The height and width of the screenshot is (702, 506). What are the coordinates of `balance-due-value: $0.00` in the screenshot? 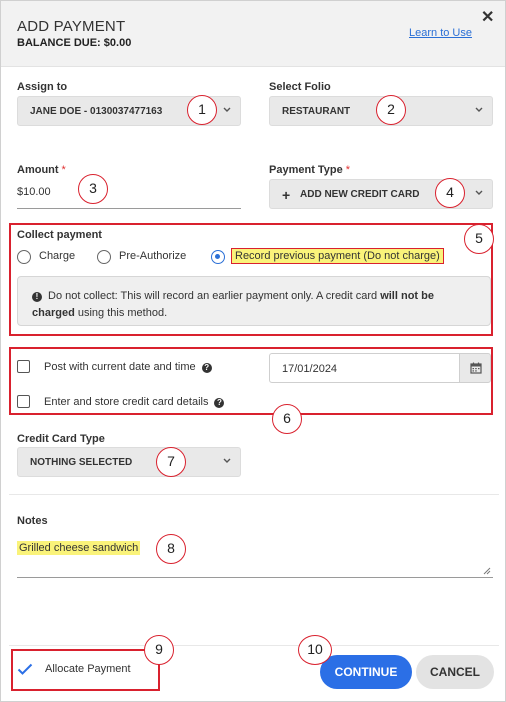 It's located at (117, 43).